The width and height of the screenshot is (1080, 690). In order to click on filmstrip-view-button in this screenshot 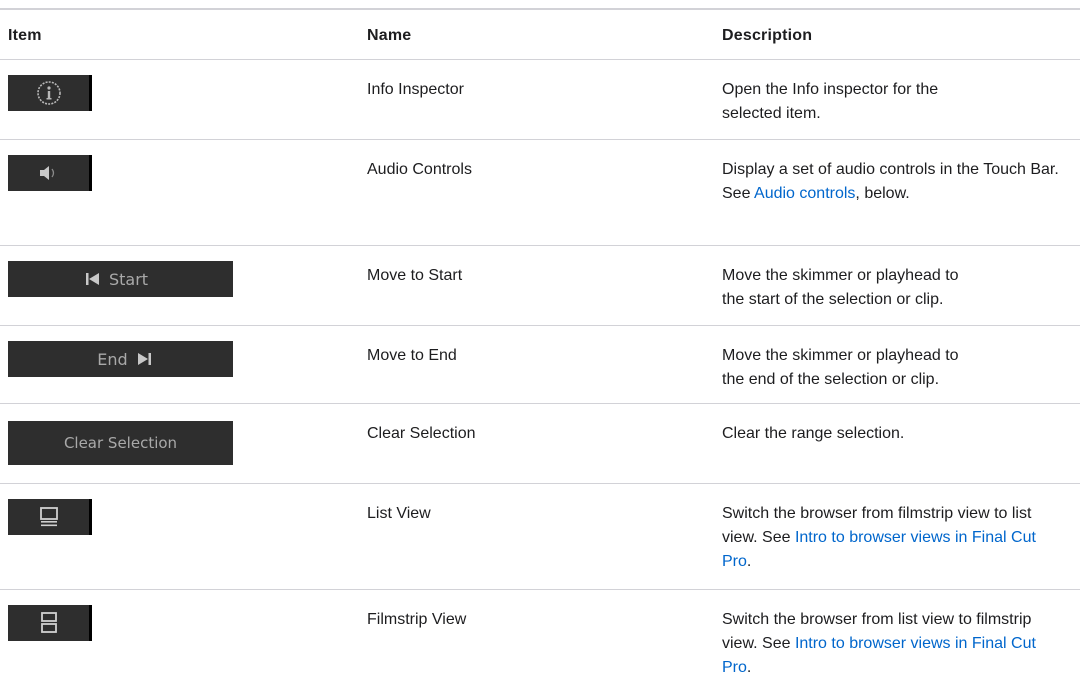, I will do `click(50, 623)`.